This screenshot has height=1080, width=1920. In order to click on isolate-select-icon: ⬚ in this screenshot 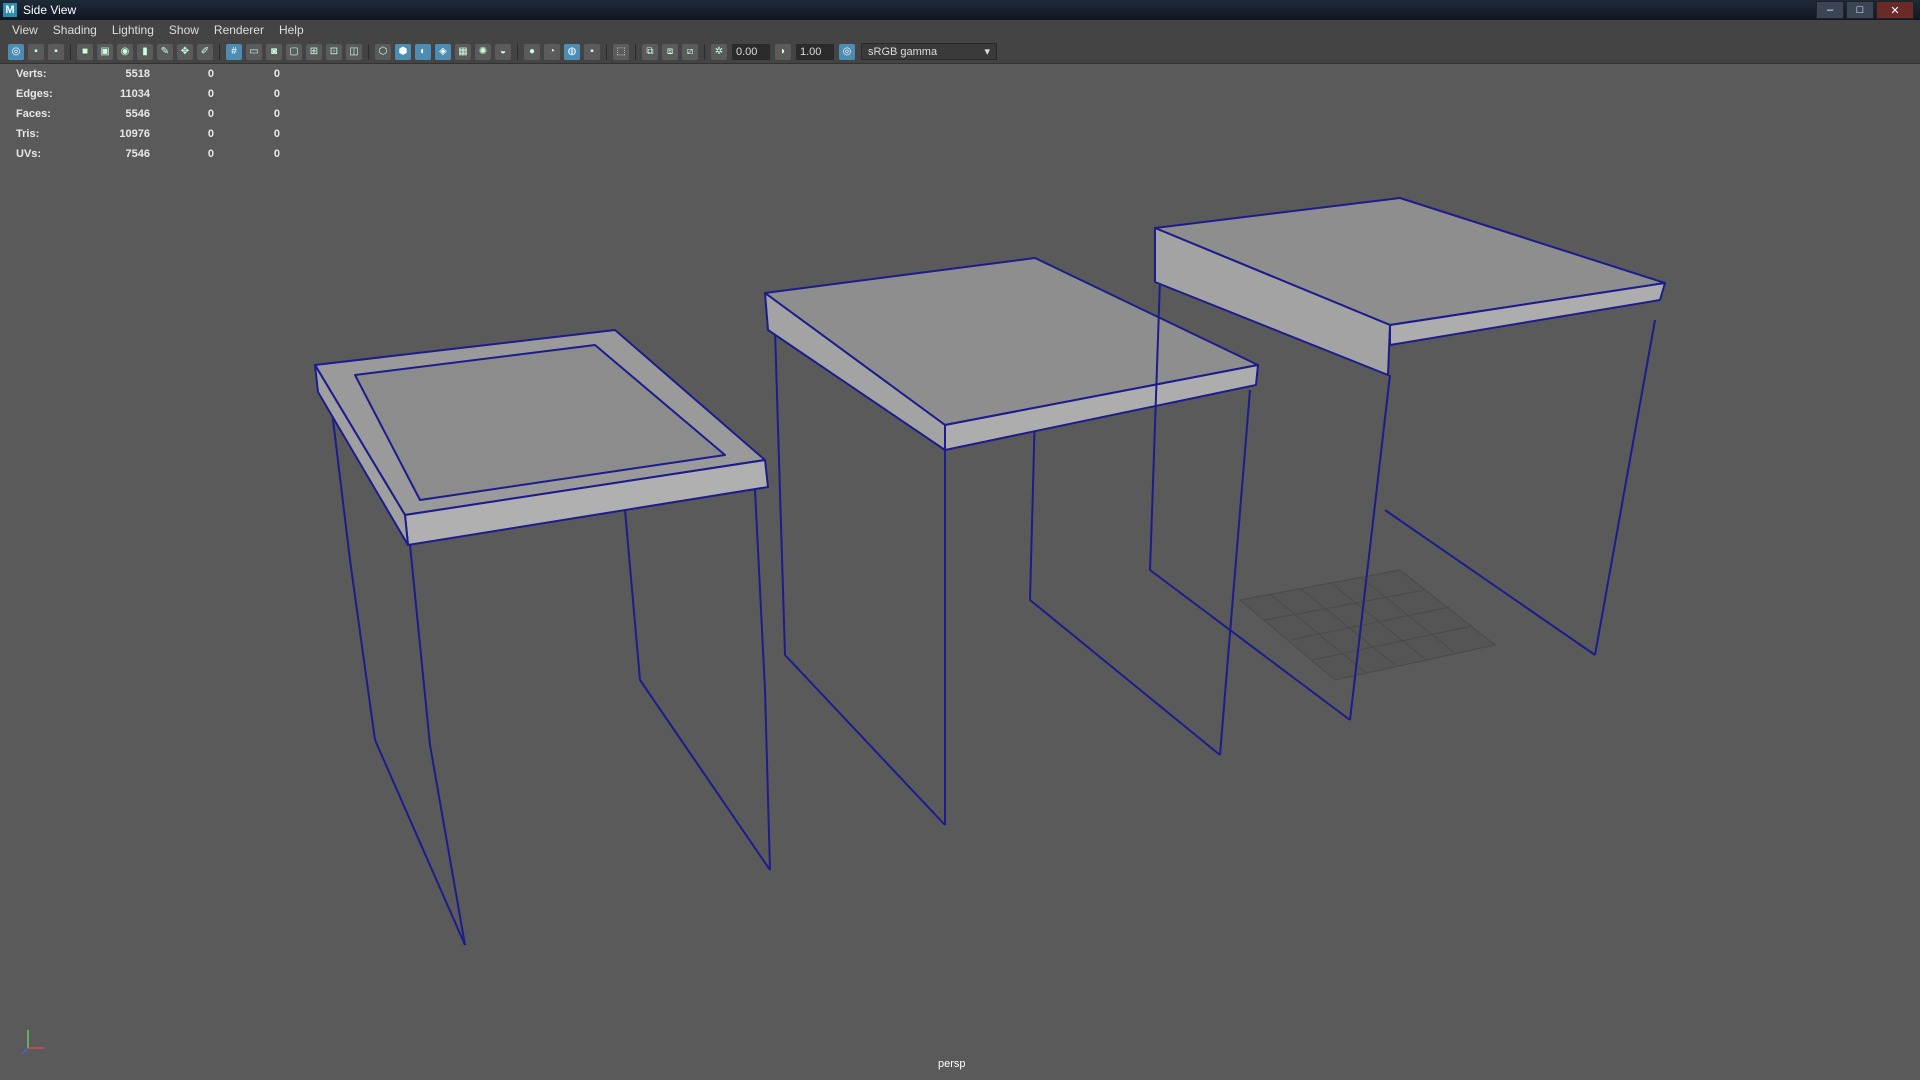, I will do `click(621, 51)`.